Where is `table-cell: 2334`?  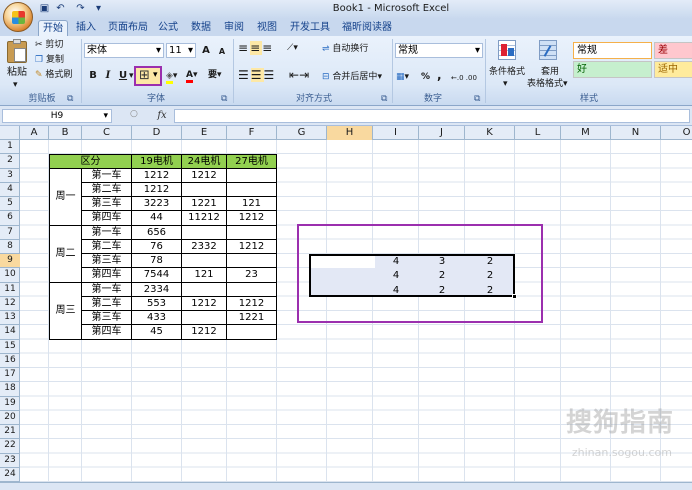 table-cell: 2334 is located at coordinates (157, 289).